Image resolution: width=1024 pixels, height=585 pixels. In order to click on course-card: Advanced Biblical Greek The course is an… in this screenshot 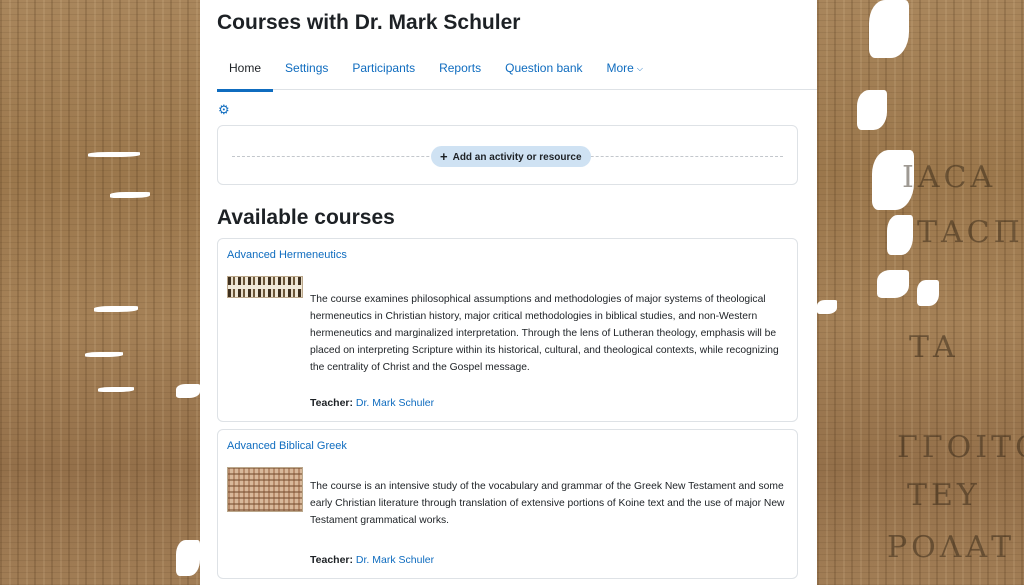, I will do `click(507, 504)`.